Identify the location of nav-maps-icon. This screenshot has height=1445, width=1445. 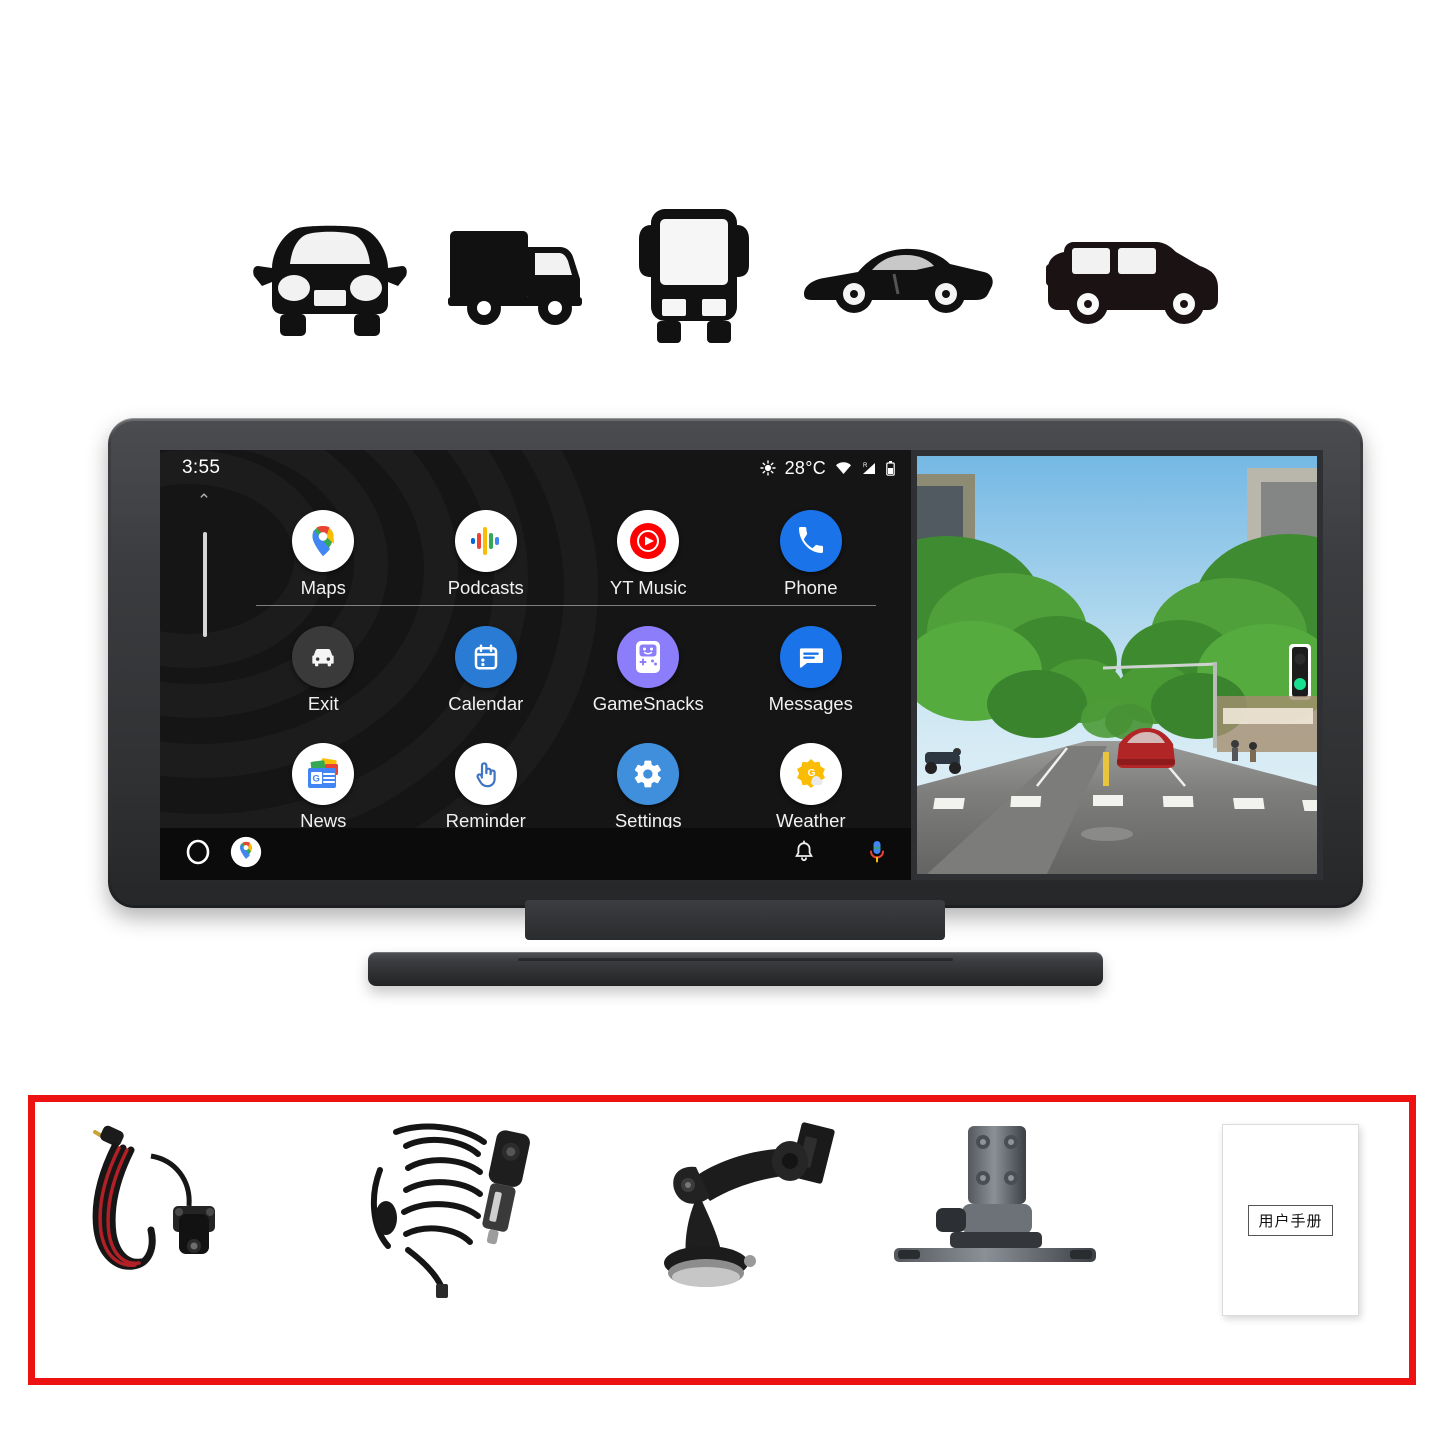
(246, 854).